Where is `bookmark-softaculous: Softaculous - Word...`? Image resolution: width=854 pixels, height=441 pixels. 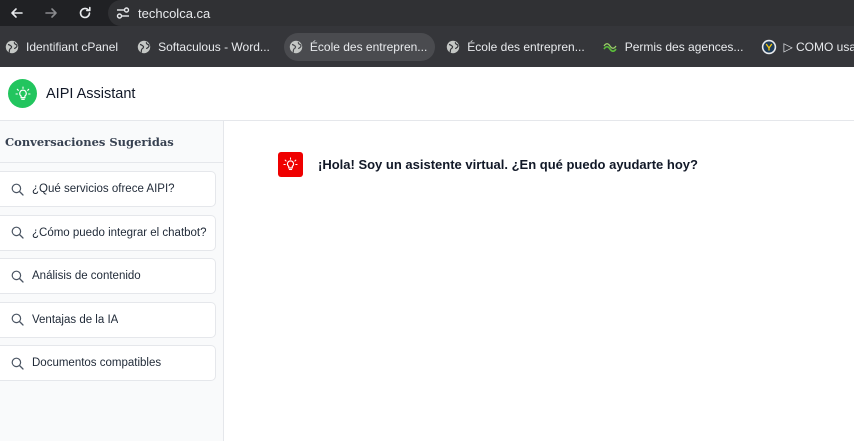
bookmark-softaculous: Softaculous - Word... is located at coordinates (205, 47).